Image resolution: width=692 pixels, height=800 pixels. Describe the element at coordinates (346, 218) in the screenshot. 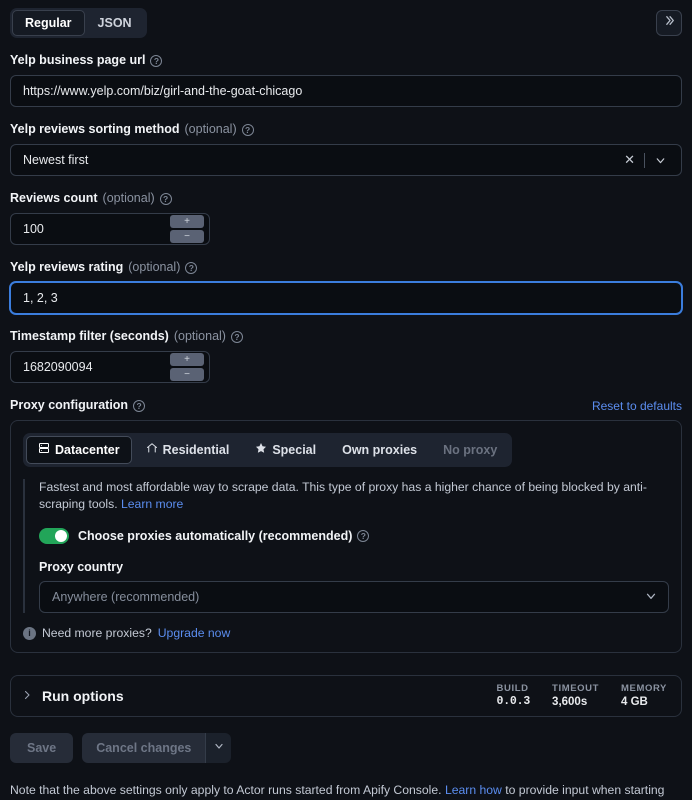

I see `field-reviews-count: Reviews count (optional) ? 100 + −` at that location.